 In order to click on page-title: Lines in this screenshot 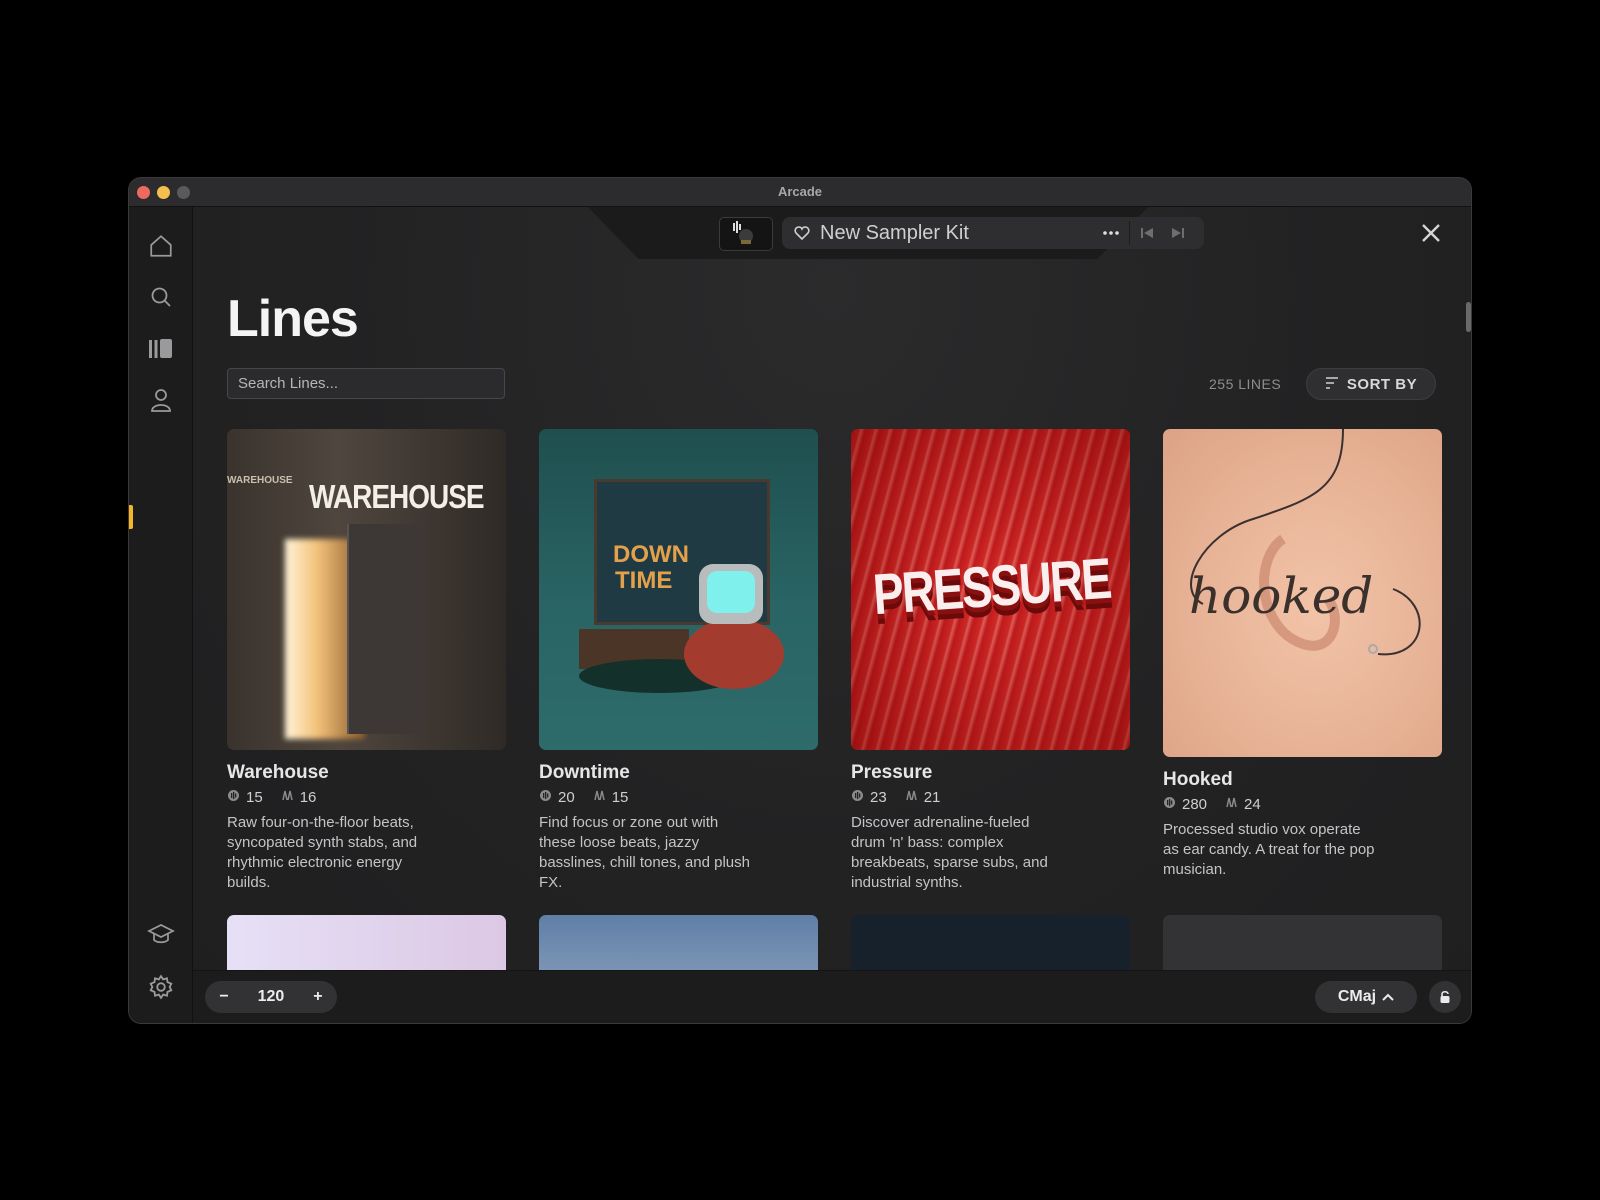, I will do `click(293, 319)`.